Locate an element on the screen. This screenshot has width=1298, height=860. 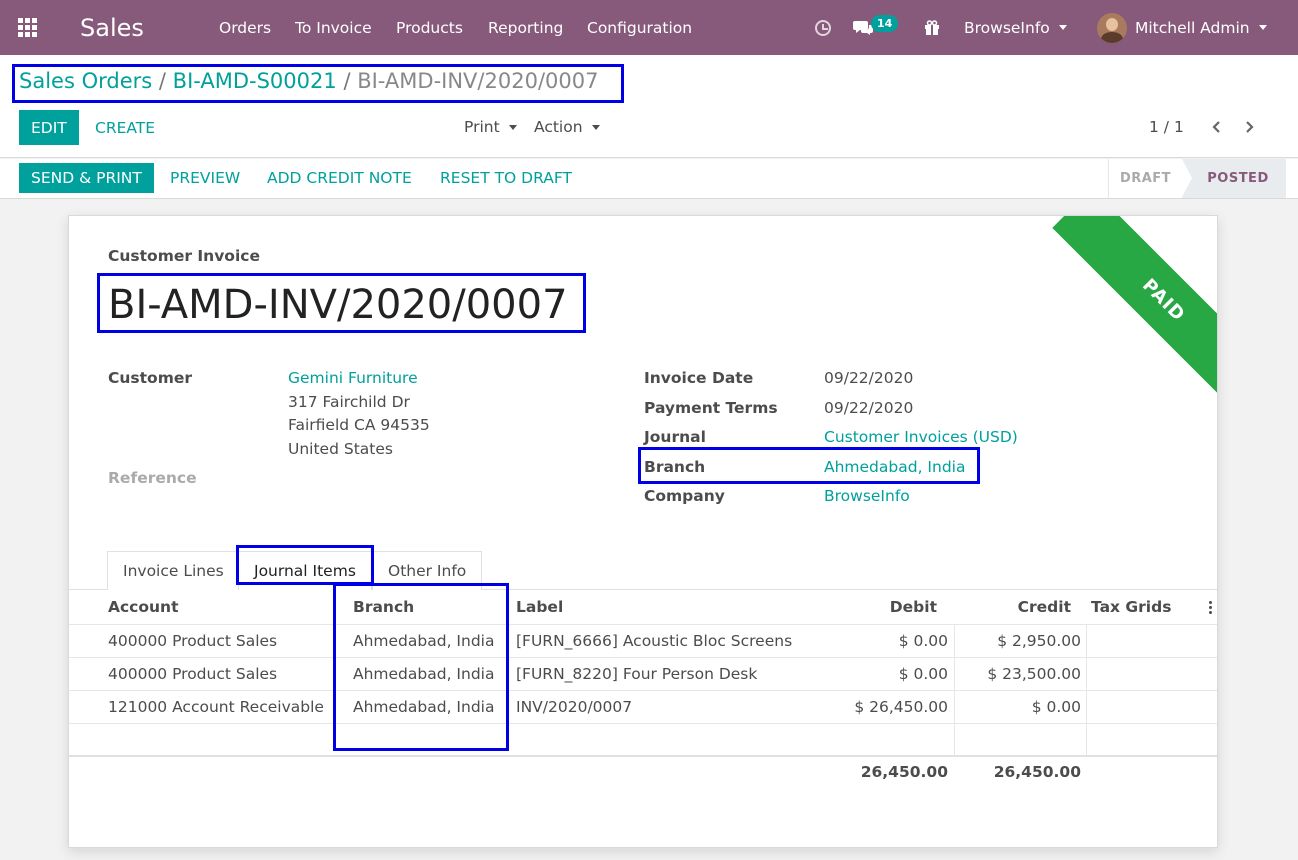
payment-terms-value: 09/22/2020 is located at coordinates (869, 408).